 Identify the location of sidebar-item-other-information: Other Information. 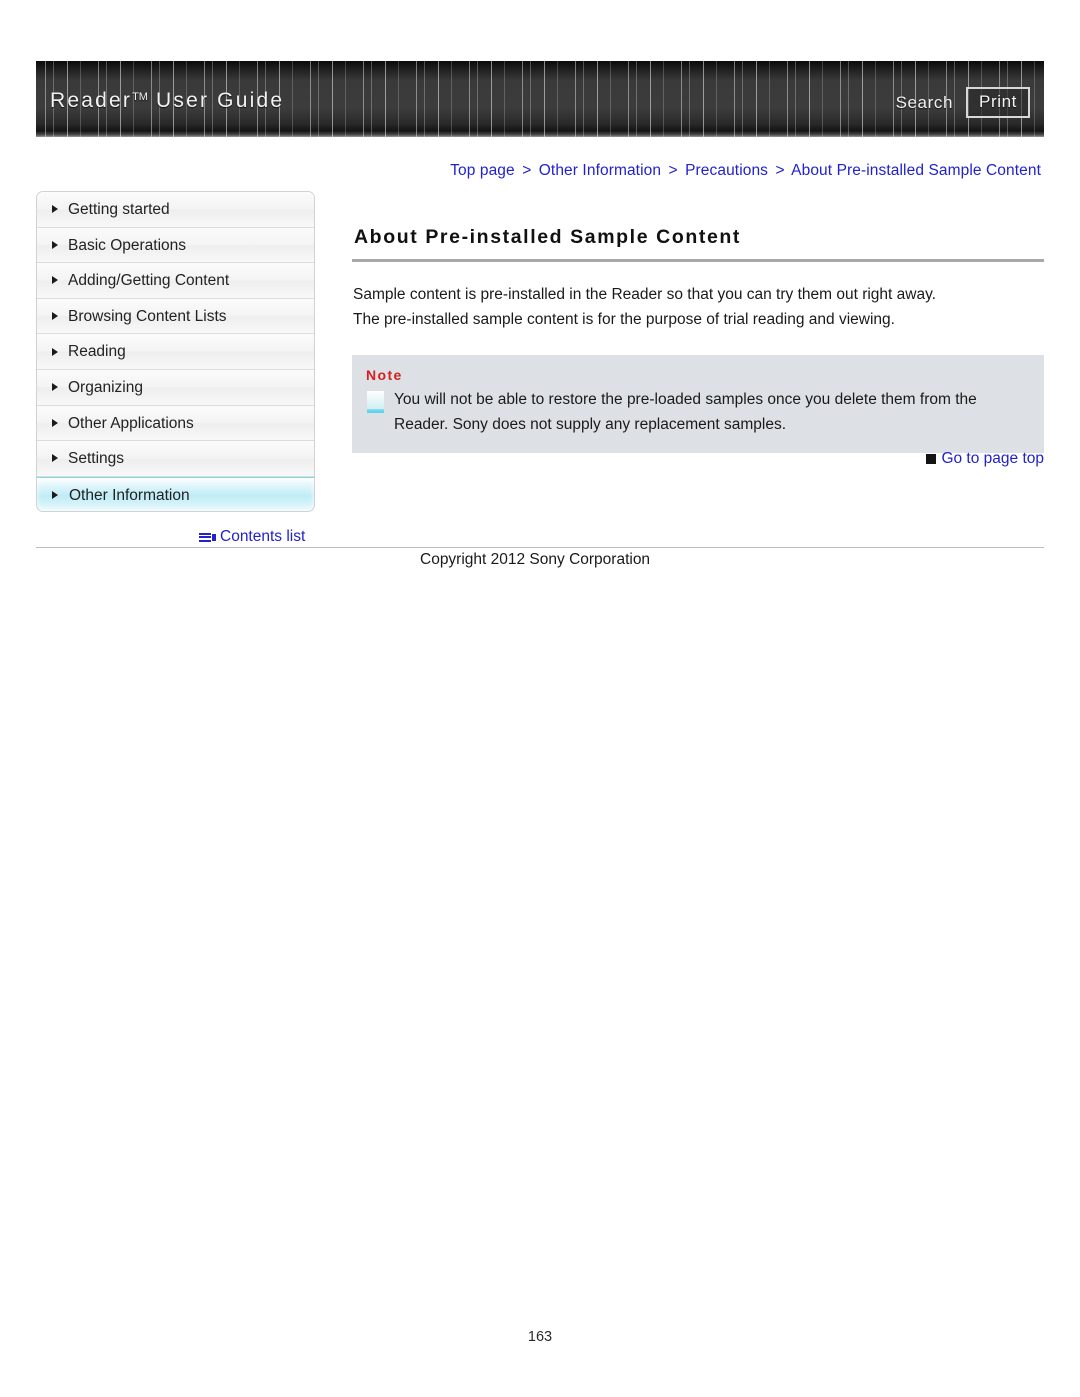
(175, 494).